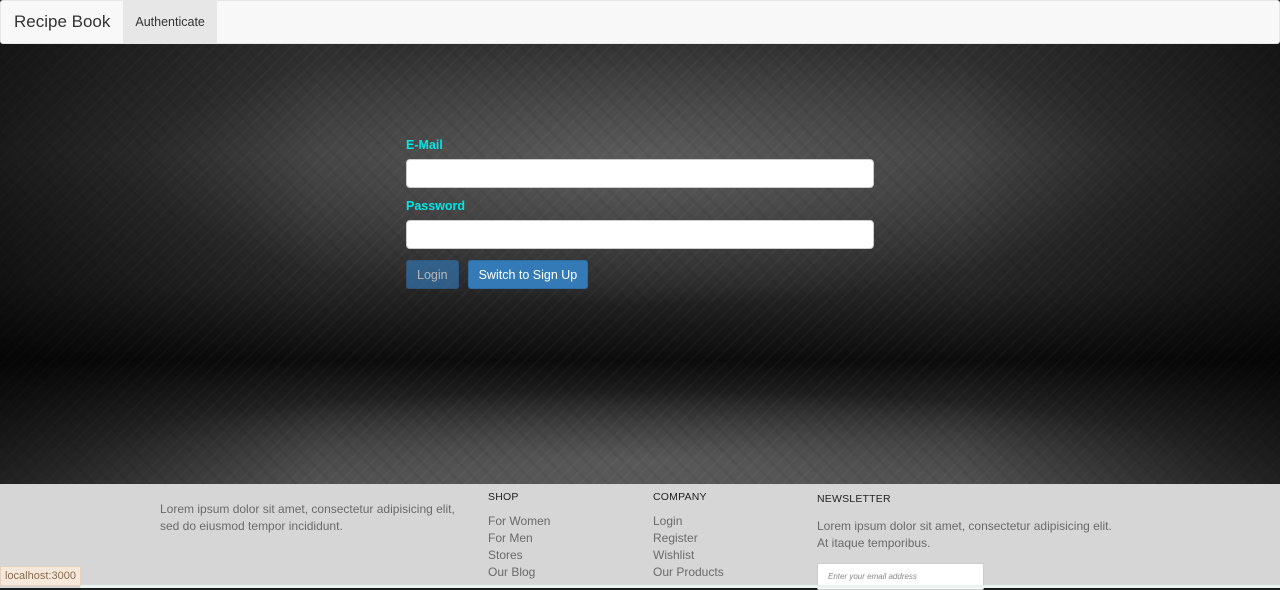 The image size is (1280, 590). I want to click on form-actions: Login Switch to Sign Up, so click(640, 274).